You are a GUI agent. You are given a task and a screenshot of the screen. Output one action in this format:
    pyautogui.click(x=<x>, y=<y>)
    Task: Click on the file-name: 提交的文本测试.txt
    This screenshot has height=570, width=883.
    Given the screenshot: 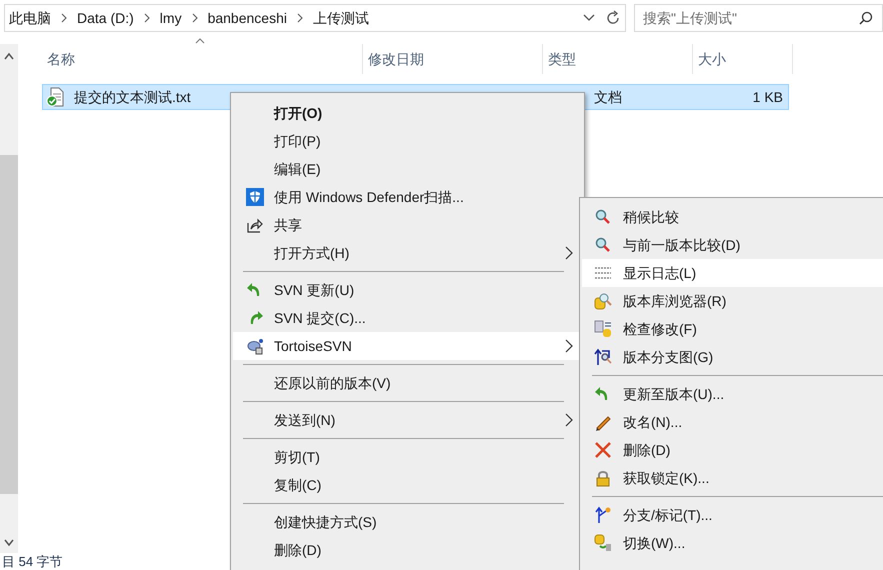 What is the action you would take?
    pyautogui.click(x=133, y=97)
    